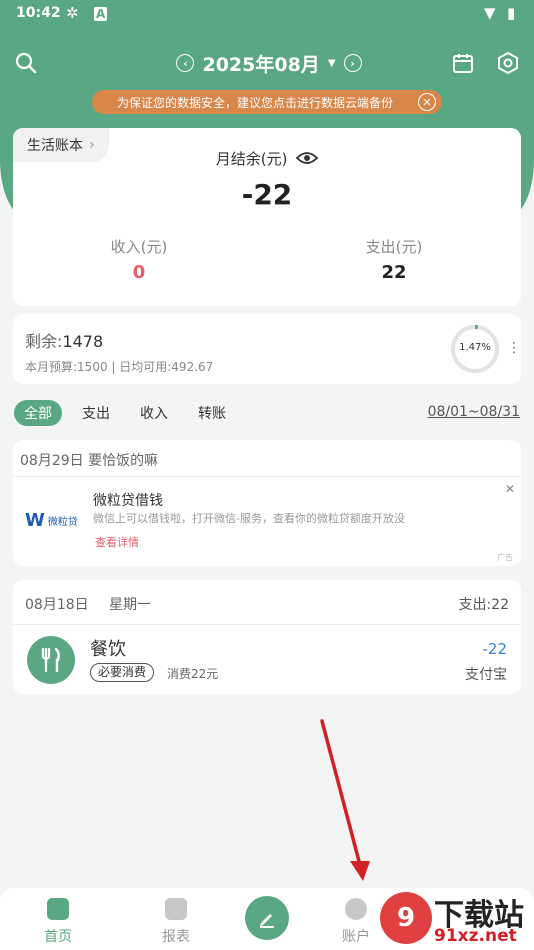  I want to click on nav-report: 报表, so click(176, 922).